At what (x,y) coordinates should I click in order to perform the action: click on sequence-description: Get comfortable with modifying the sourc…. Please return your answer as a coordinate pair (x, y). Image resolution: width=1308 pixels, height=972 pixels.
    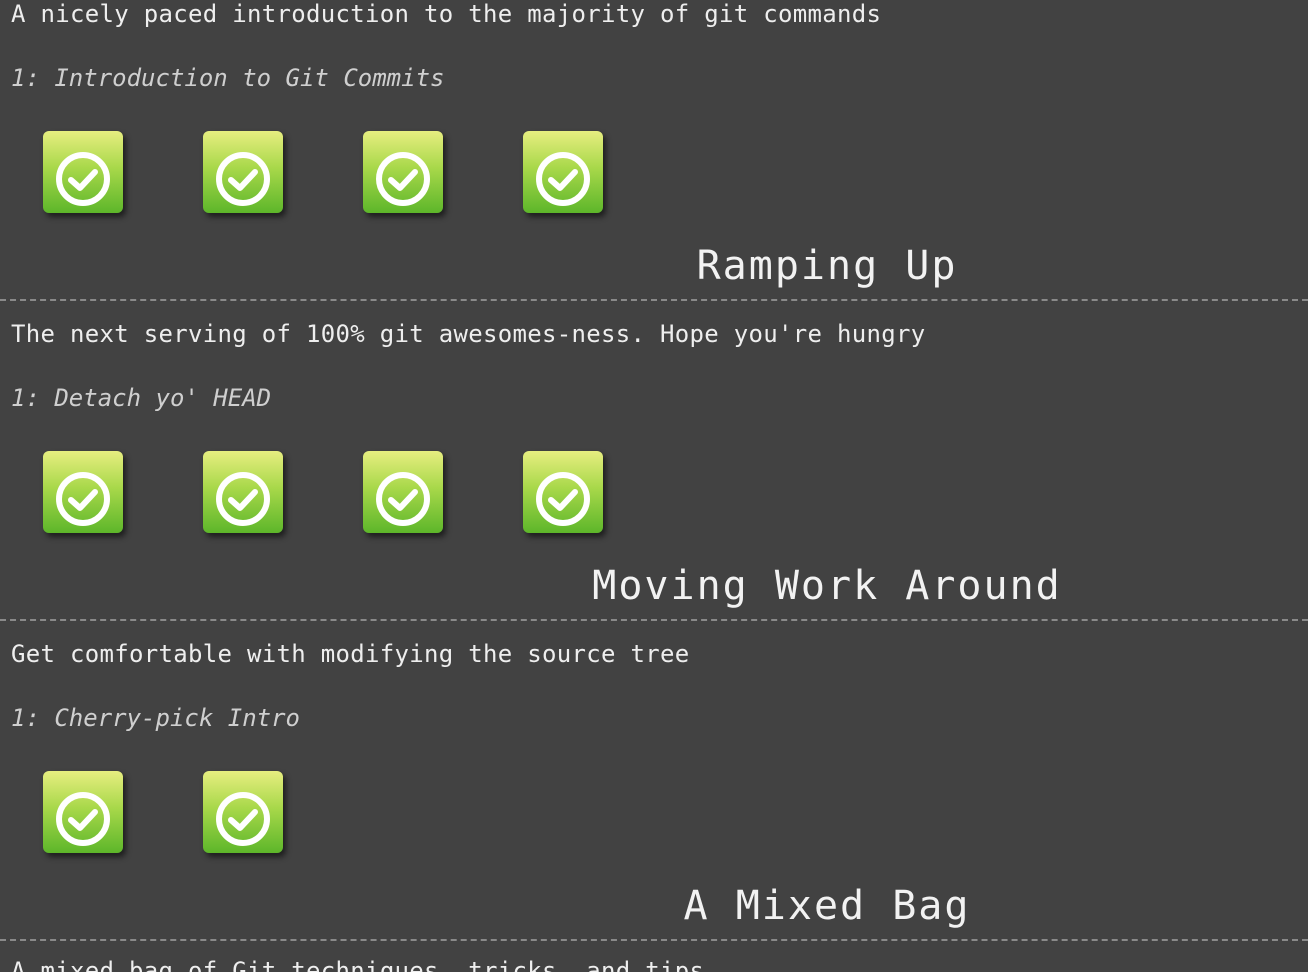
    Looking at the image, I should click on (350, 654).